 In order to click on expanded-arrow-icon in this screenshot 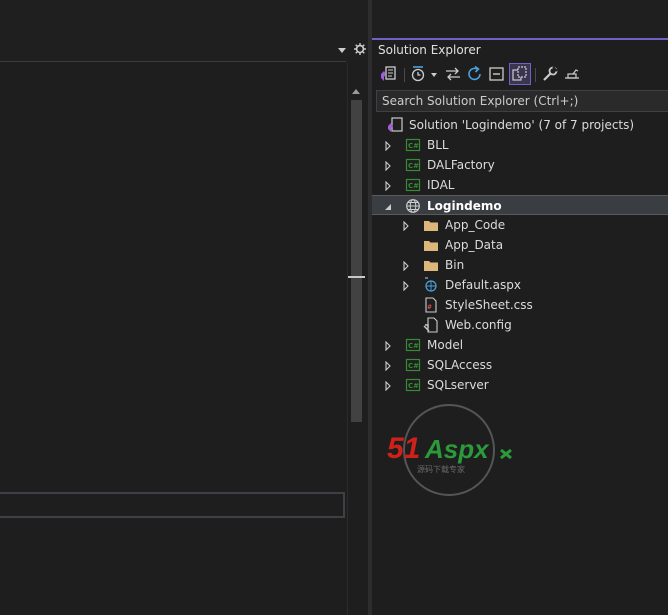, I will do `click(388, 206)`.